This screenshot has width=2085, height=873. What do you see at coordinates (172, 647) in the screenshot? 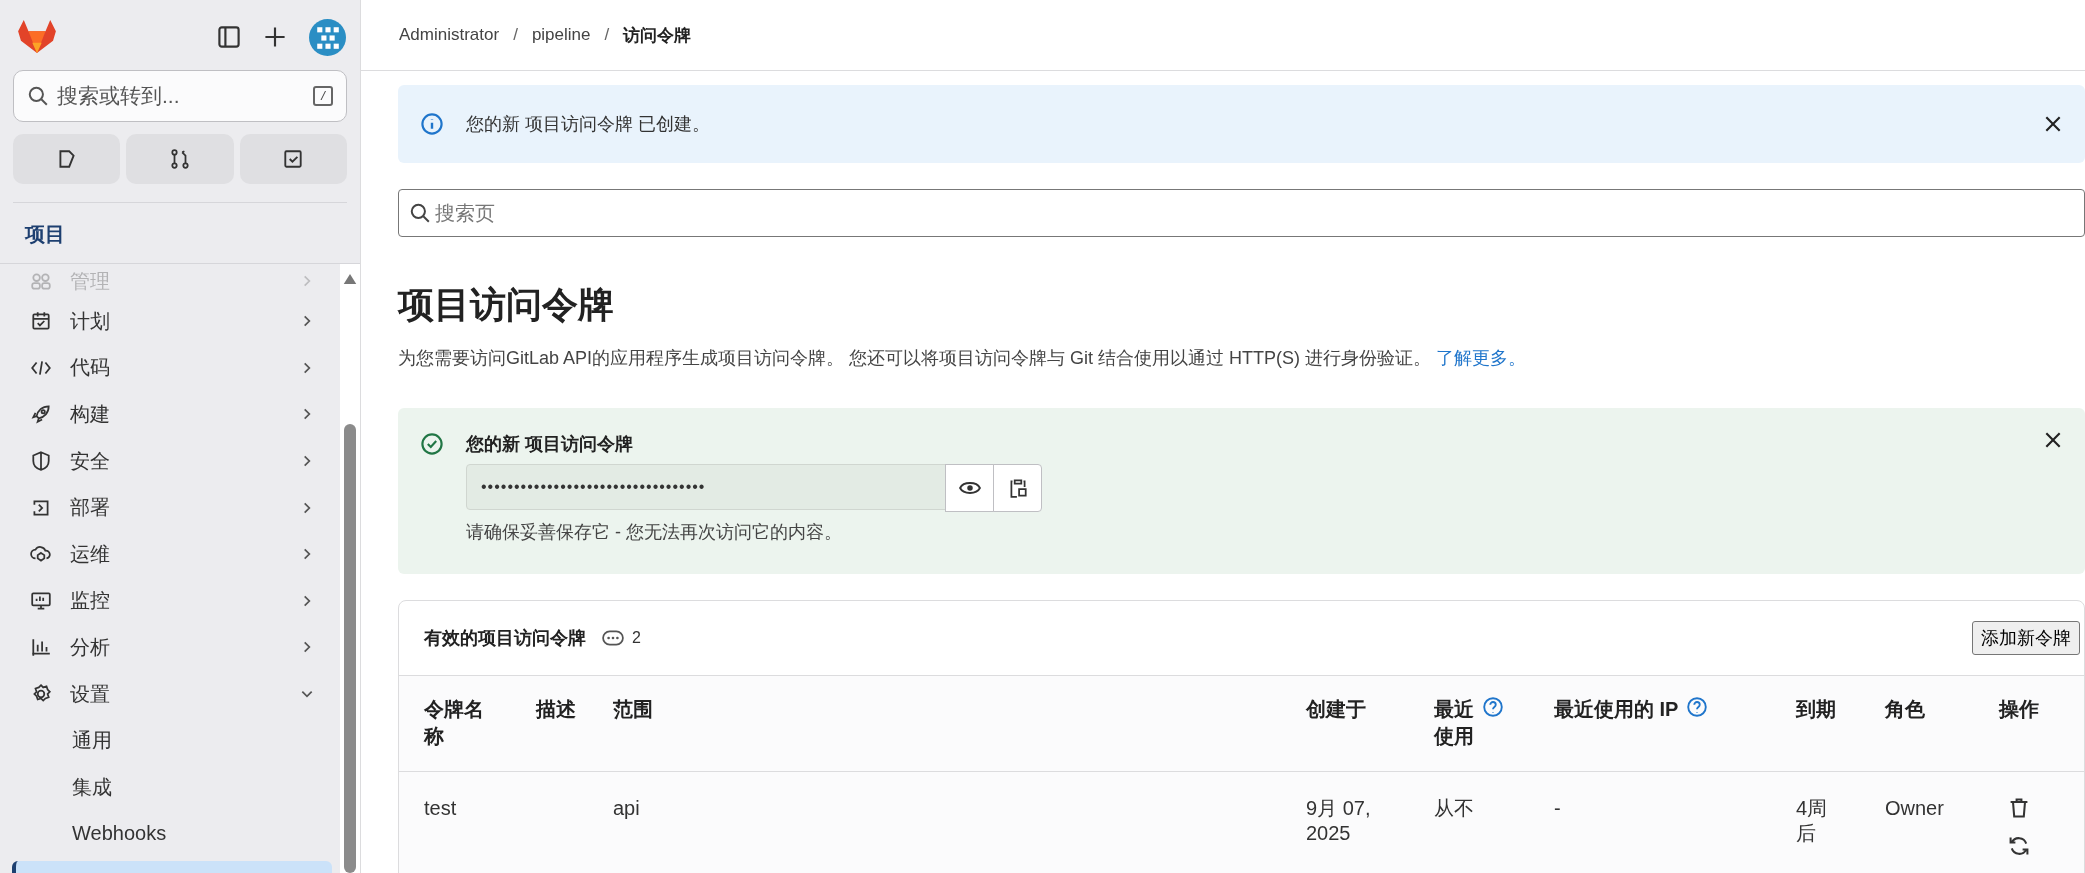
I see `nav-item: 分析` at bounding box center [172, 647].